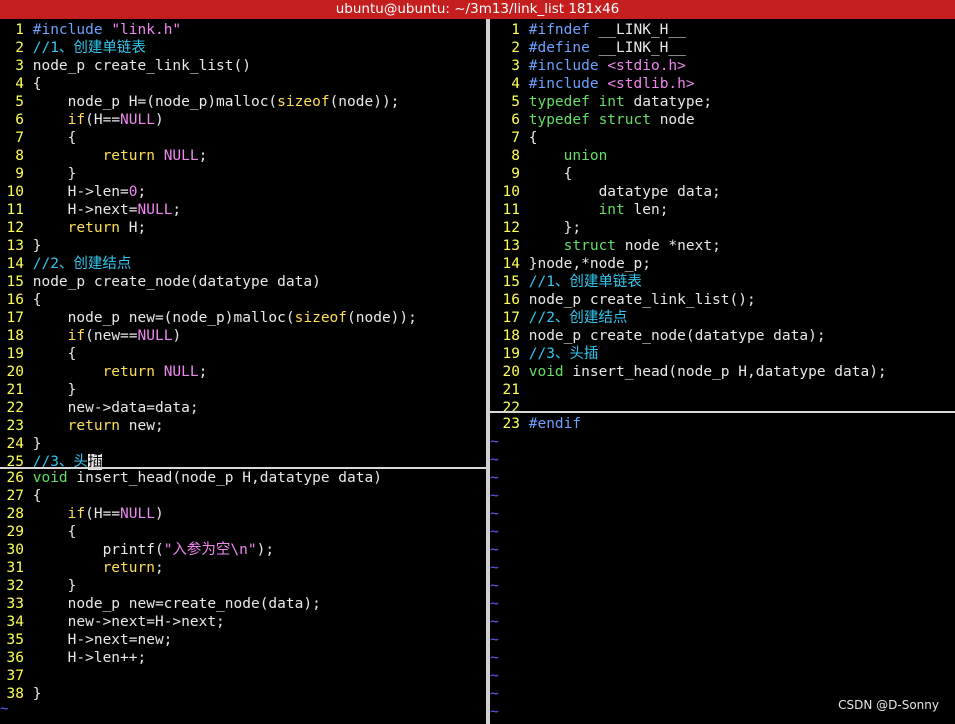  What do you see at coordinates (722, 336) in the screenshot?
I see `code-line: 18 node_p create_node(datatype data);` at bounding box center [722, 336].